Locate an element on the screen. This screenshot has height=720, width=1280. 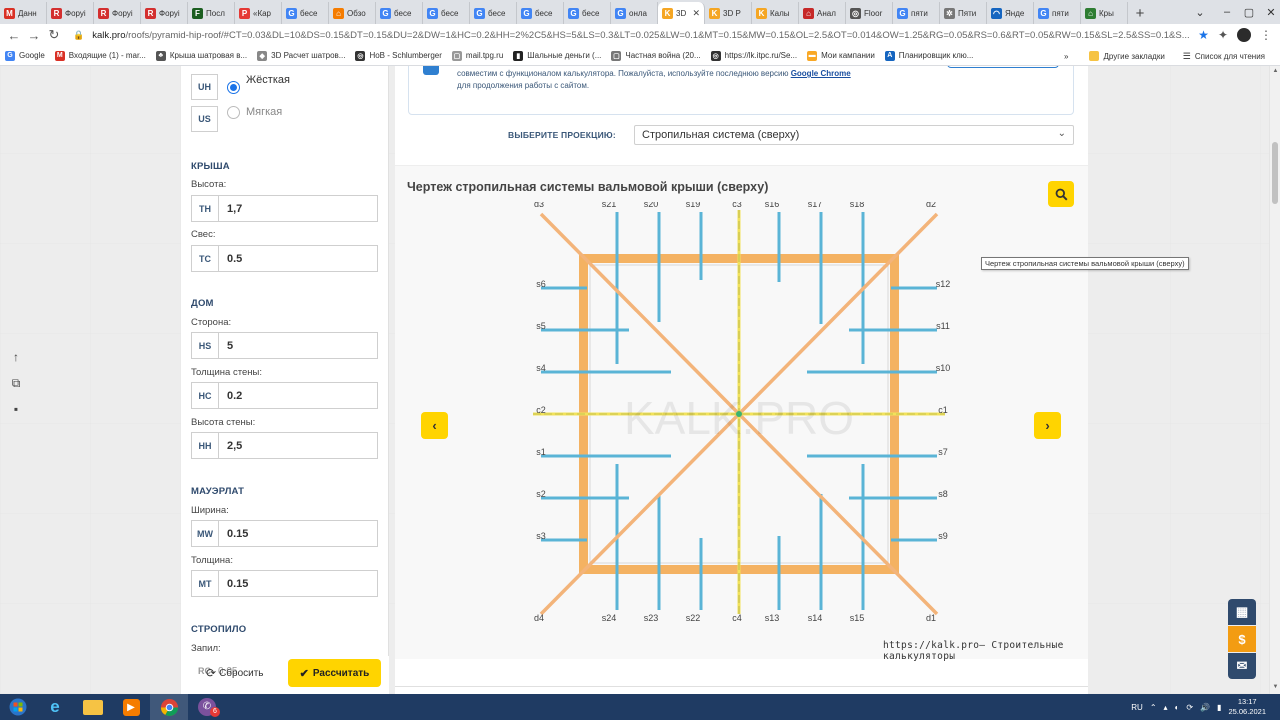
volume-icon: 🔊 is located at coordinates (1205, 707).